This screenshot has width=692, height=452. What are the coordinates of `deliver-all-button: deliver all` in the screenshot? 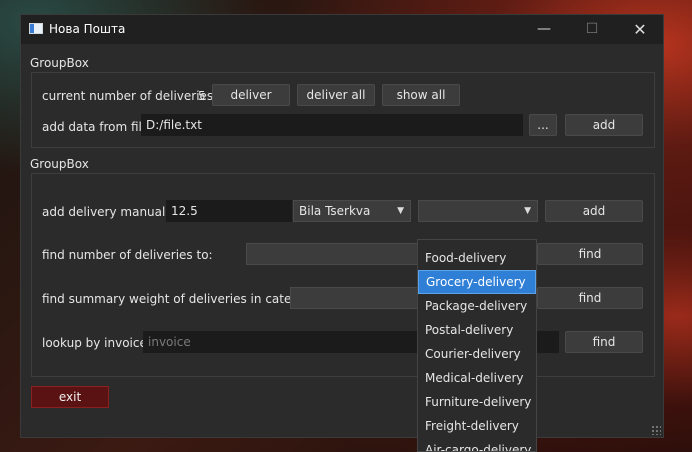 It's located at (336, 95).